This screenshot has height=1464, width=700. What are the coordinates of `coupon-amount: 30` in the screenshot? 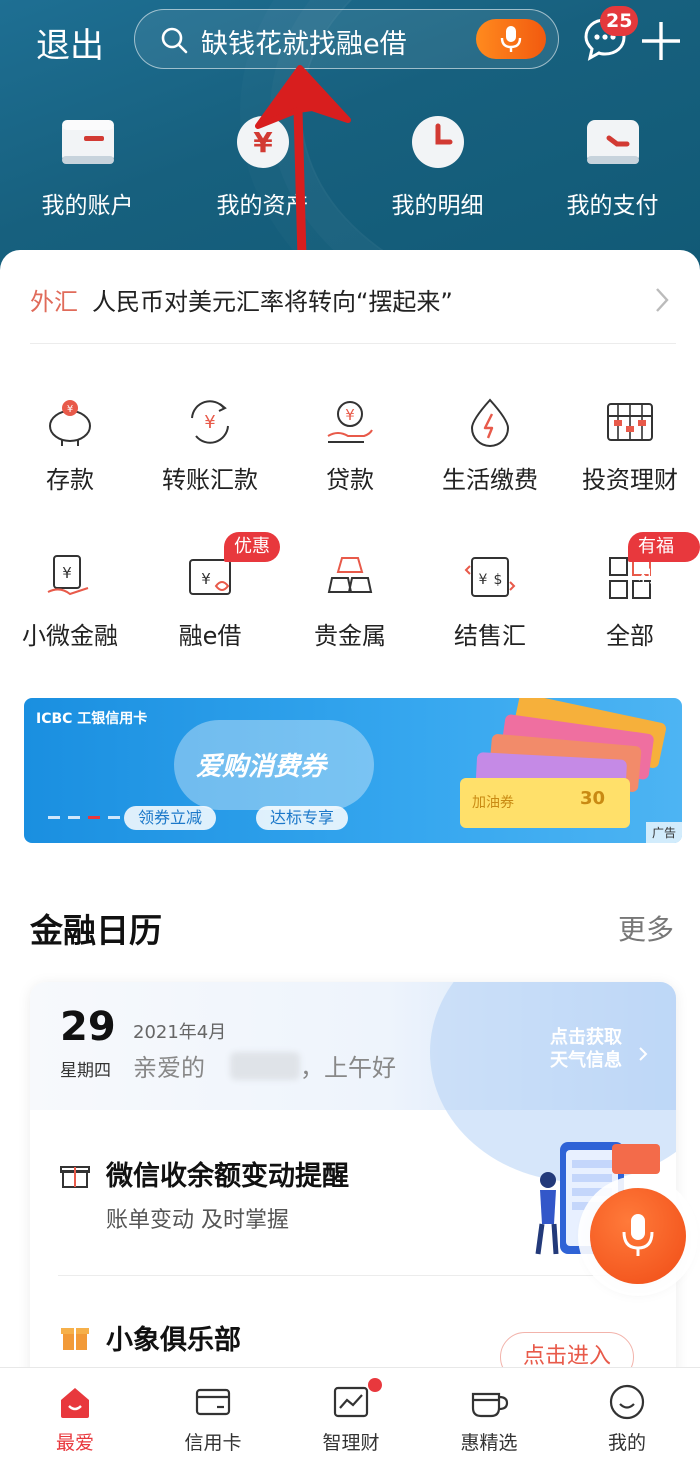 It's located at (593, 798).